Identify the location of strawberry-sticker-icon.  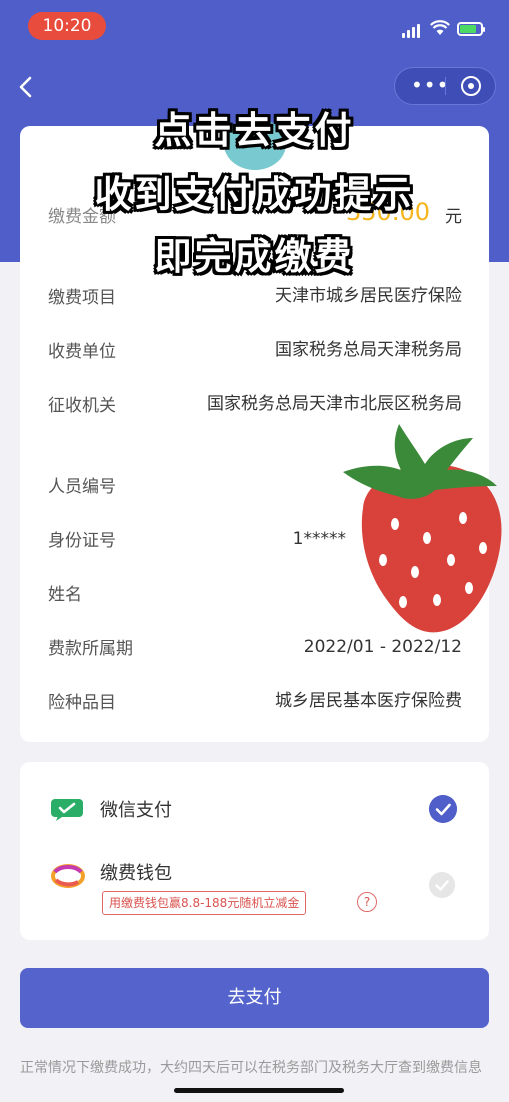
(422, 528).